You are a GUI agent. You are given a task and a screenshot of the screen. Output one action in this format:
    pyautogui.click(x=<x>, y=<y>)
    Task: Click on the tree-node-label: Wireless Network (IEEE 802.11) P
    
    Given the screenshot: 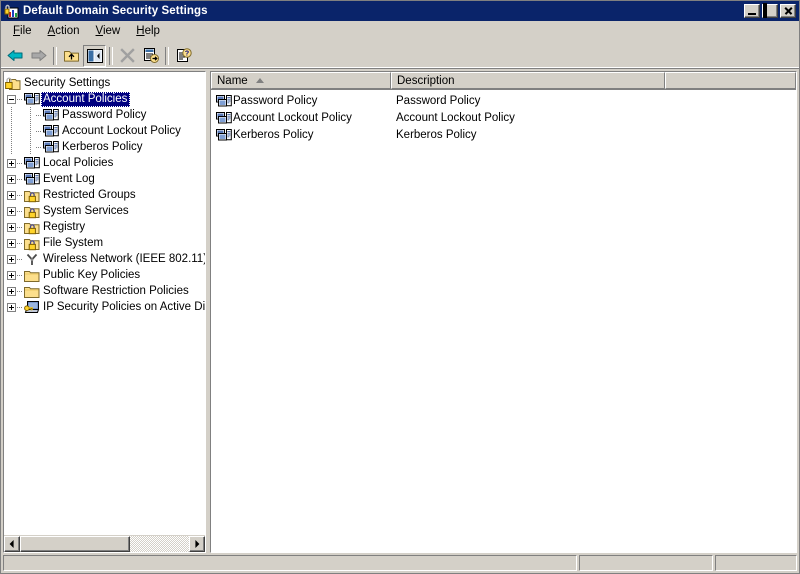 What is the action you would take?
    pyautogui.click(x=124, y=258)
    